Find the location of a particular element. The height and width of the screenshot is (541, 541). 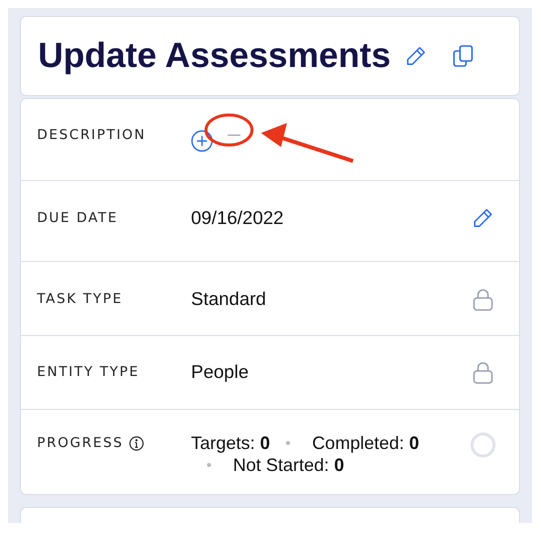

empty-value: — is located at coordinates (234, 135).